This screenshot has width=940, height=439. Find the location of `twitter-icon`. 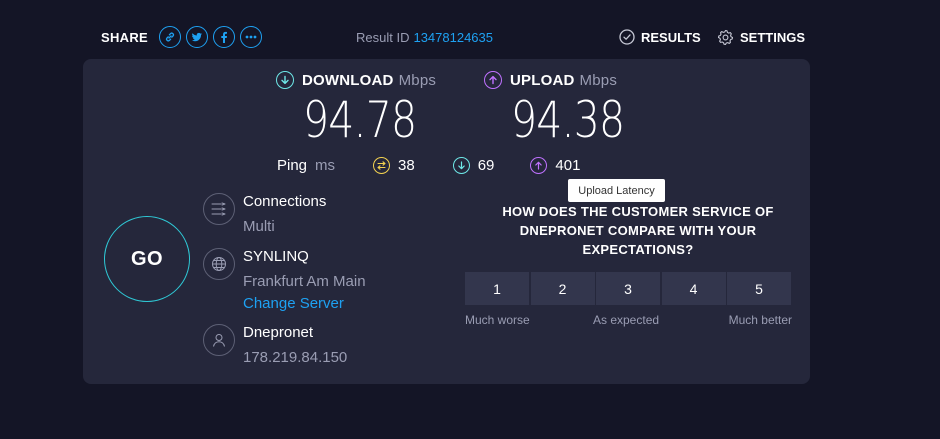

twitter-icon is located at coordinates (197, 37).